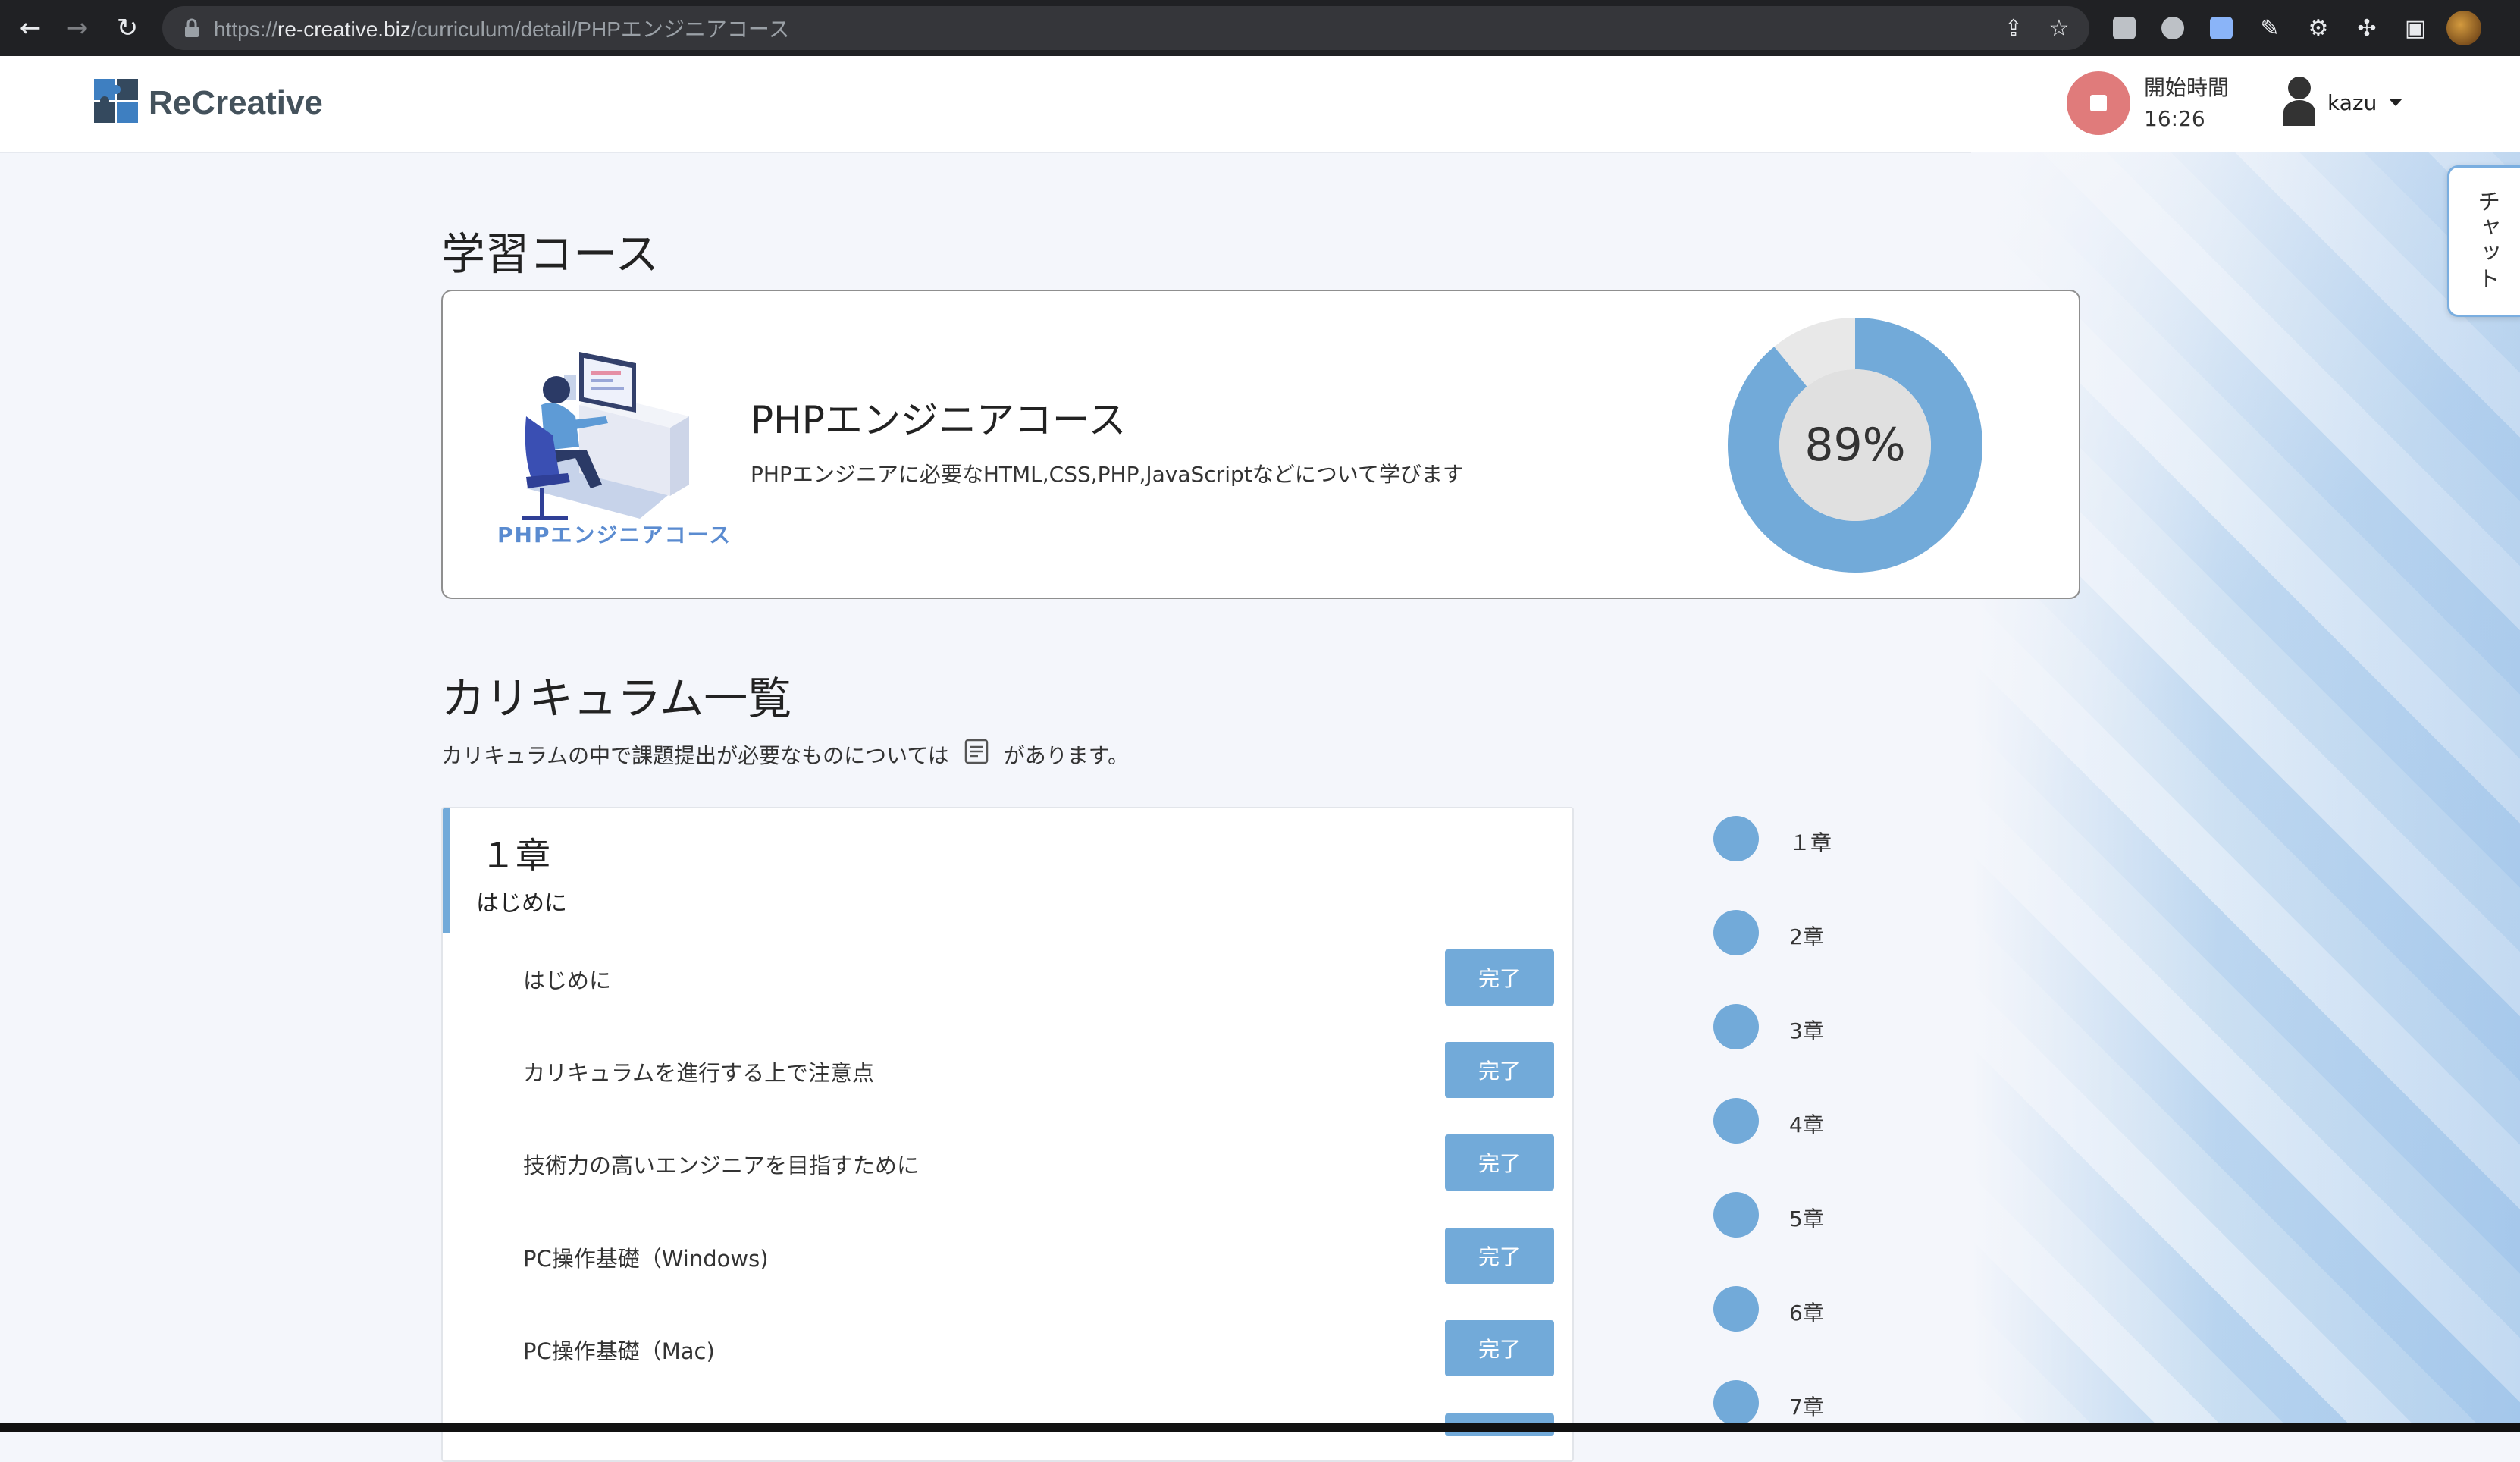 Image resolution: width=2520 pixels, height=1462 pixels. Describe the element at coordinates (1007, 1436) in the screenshot. I see `lesson-row` at that location.